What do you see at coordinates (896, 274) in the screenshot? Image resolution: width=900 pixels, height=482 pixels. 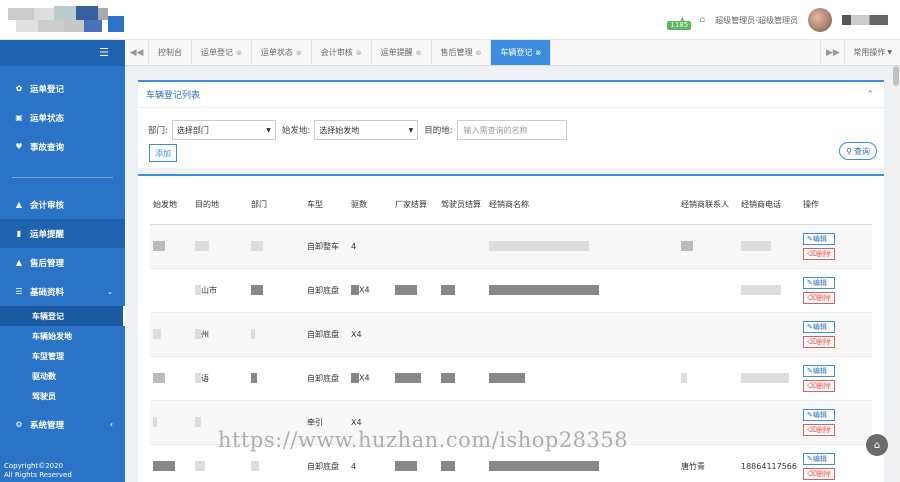 I see `page-scrollbar` at bounding box center [896, 274].